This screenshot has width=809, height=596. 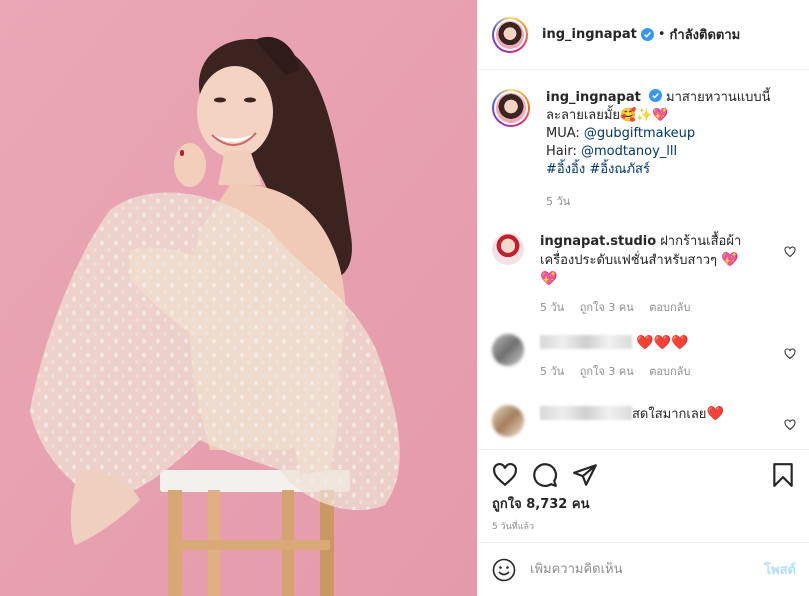 I want to click on share-icon, so click(x=585, y=475).